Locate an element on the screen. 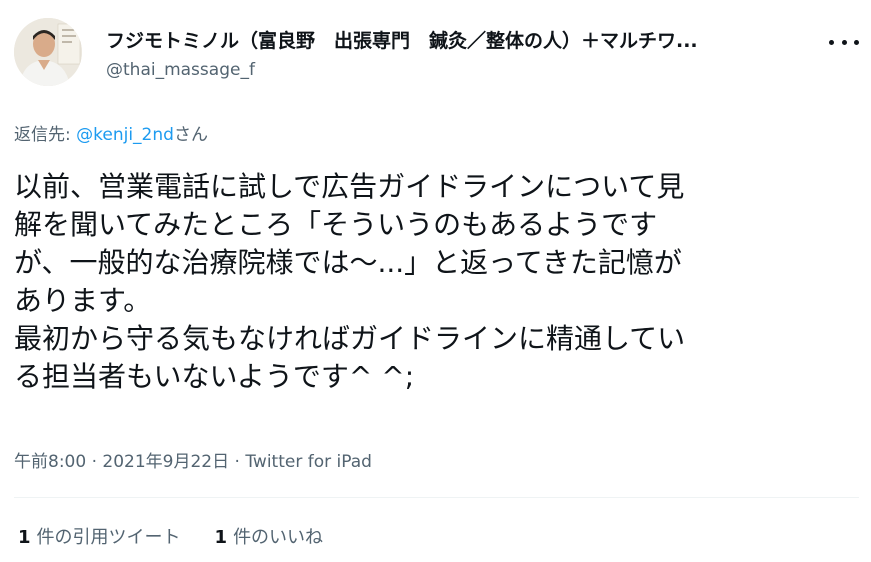 This screenshot has height=562, width=871. quote-label: 件の引用ツイート is located at coordinates (108, 537).